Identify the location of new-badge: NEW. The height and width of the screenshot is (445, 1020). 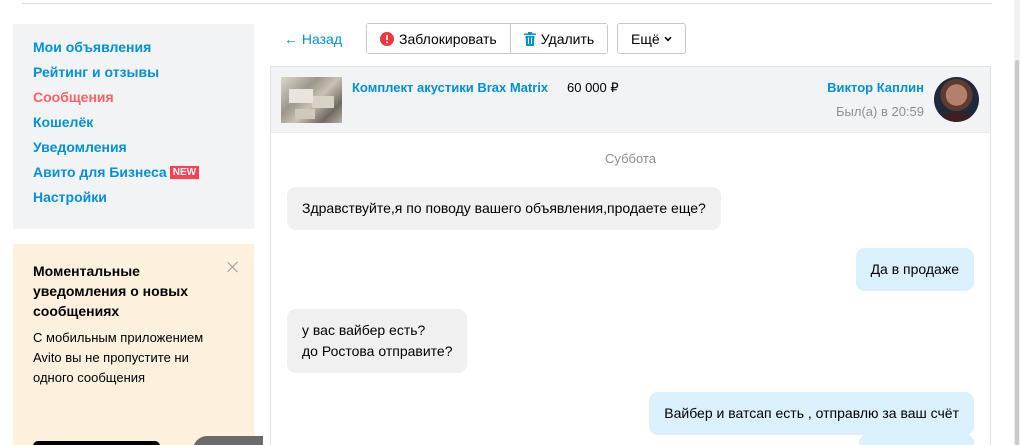
(184, 172).